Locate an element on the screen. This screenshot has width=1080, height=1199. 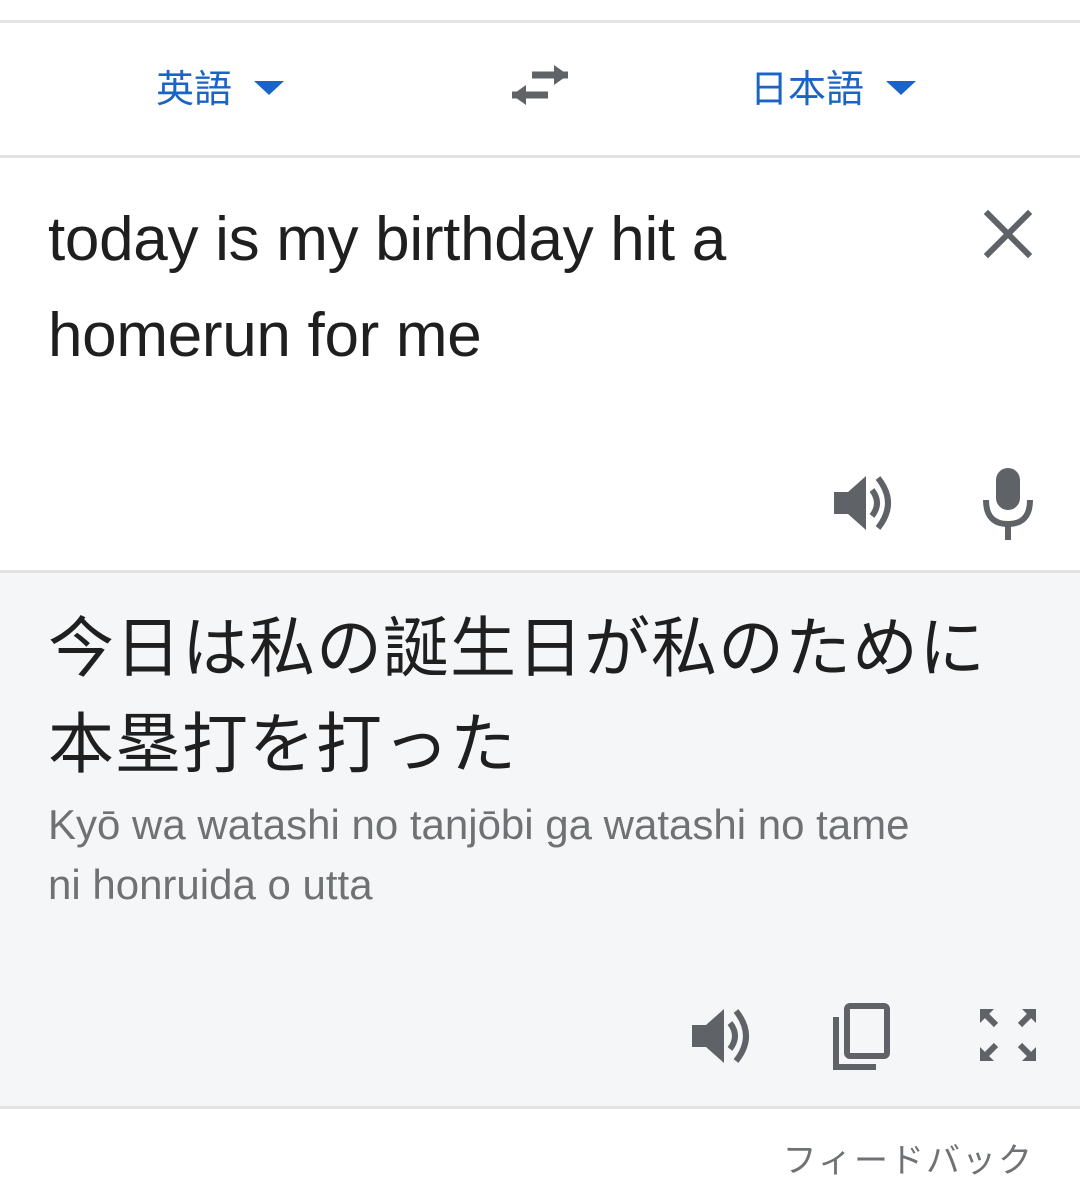
fullscreen-button is located at coordinates (1008, 1035).